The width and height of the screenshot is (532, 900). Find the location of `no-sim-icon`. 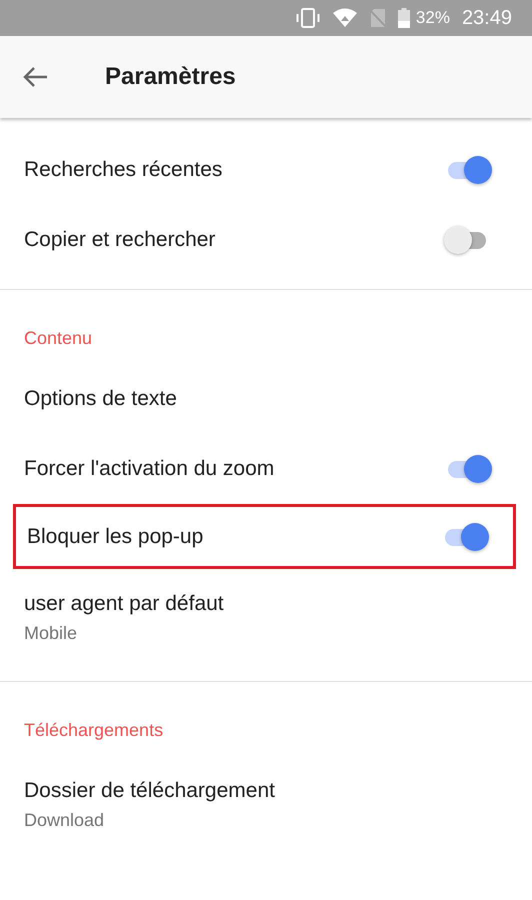

no-sim-icon is located at coordinates (378, 18).